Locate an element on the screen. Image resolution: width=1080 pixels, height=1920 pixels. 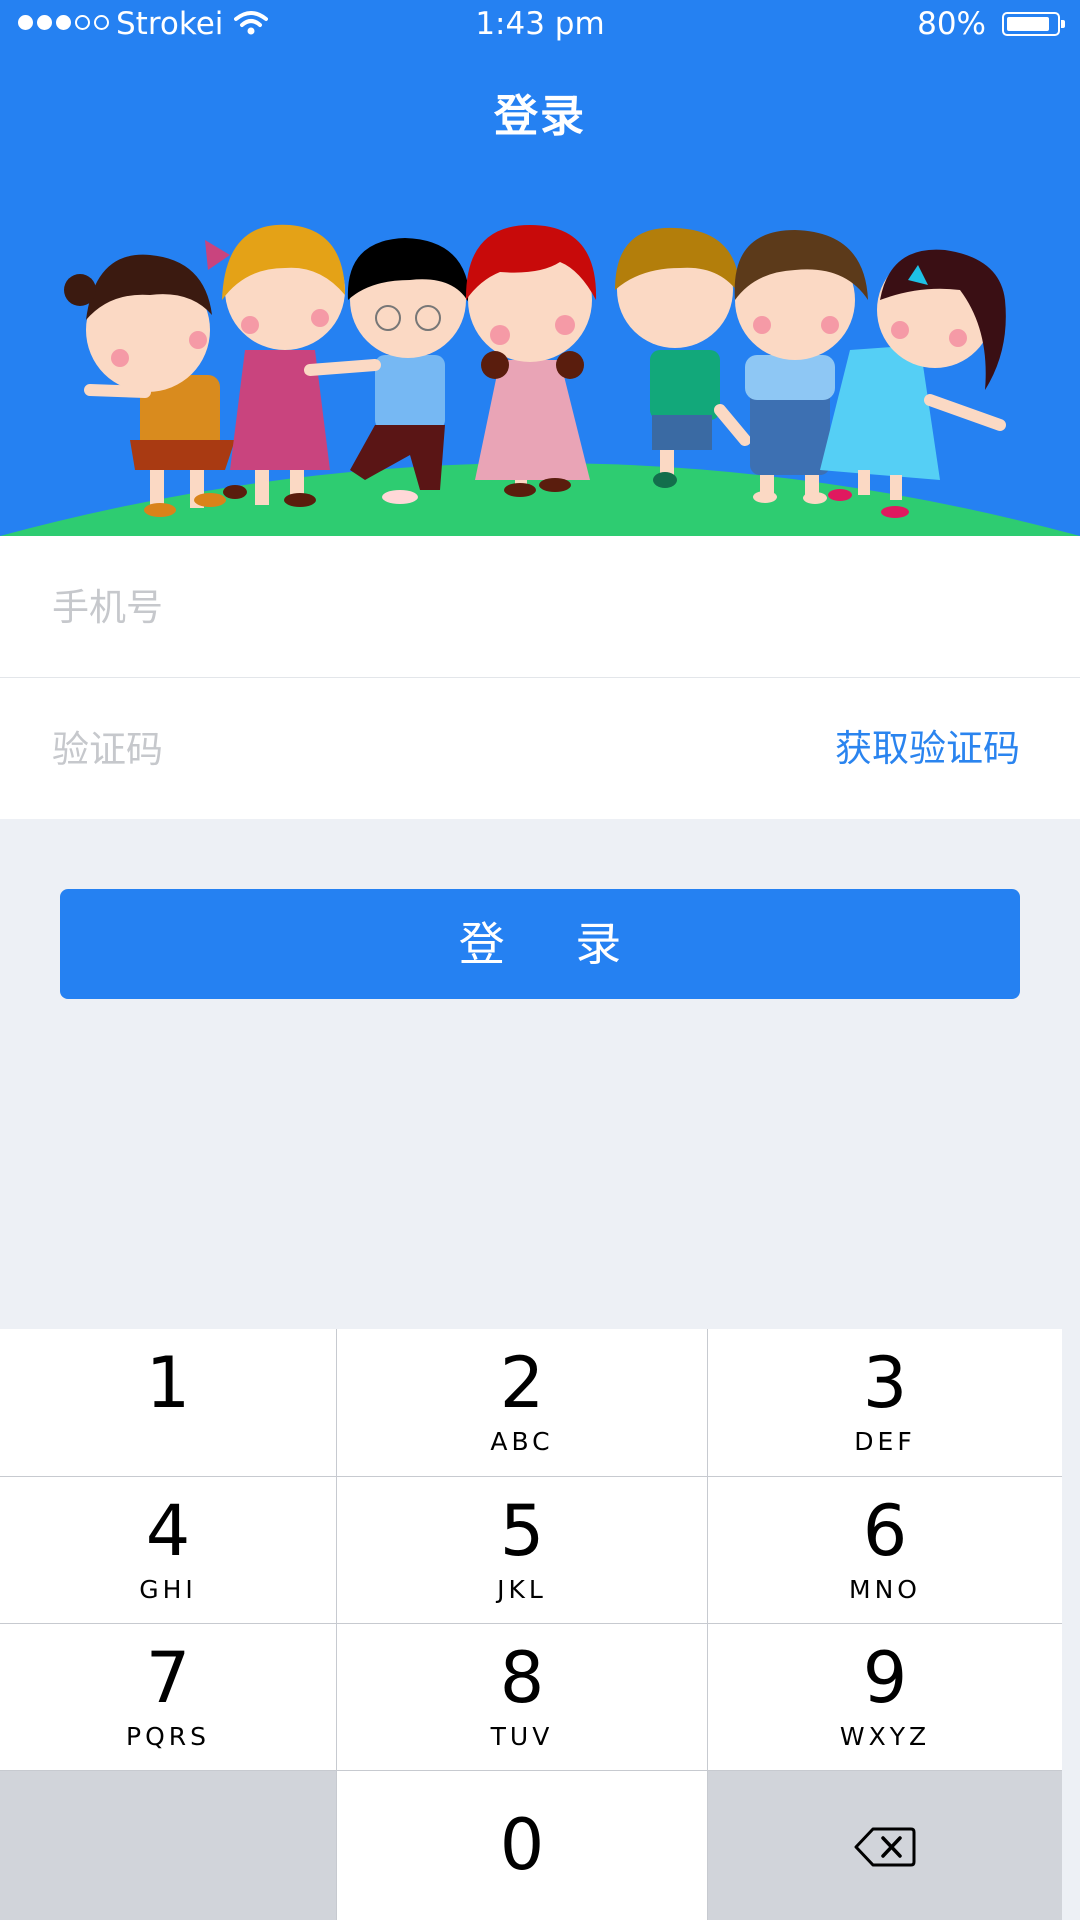
get-code-button: 获取验证码 is located at coordinates (927, 748).